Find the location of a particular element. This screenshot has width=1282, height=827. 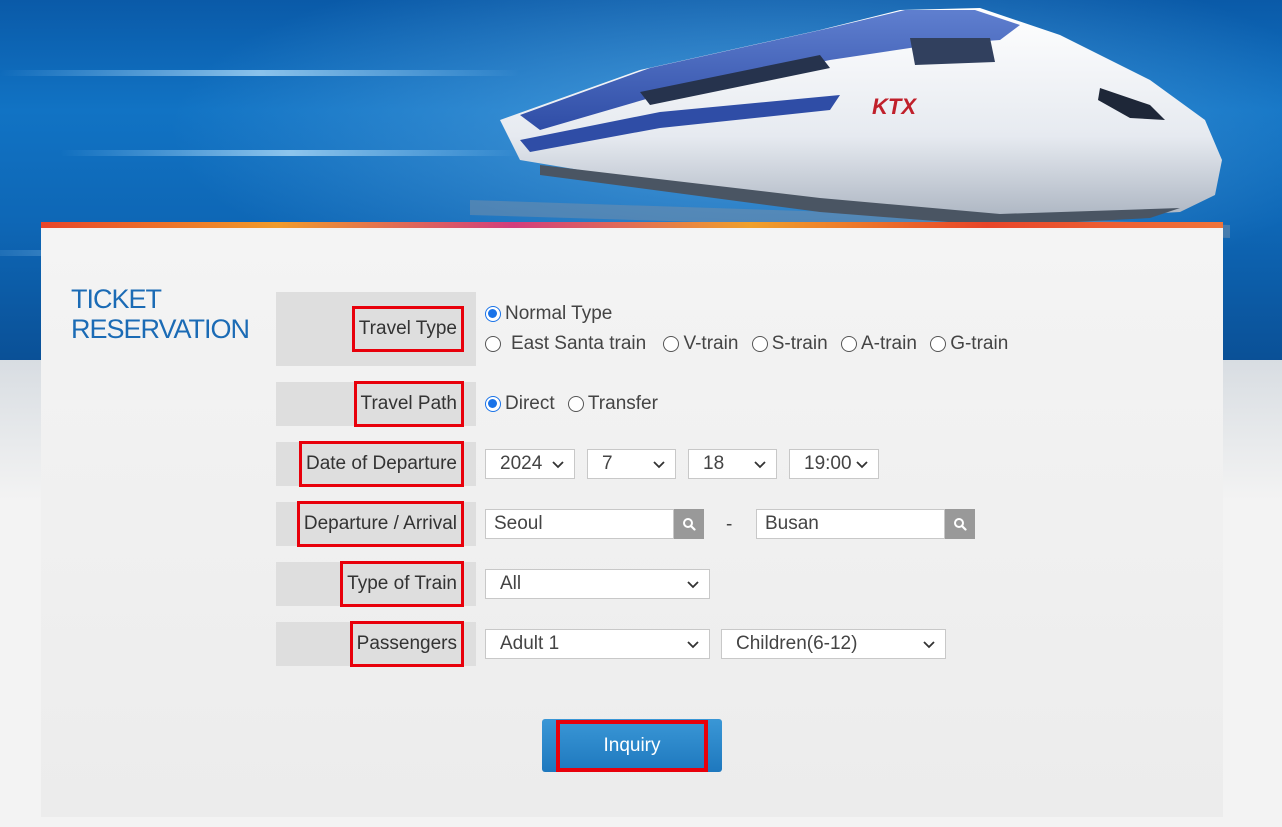

radio-label: Transfer is located at coordinates (622, 403).